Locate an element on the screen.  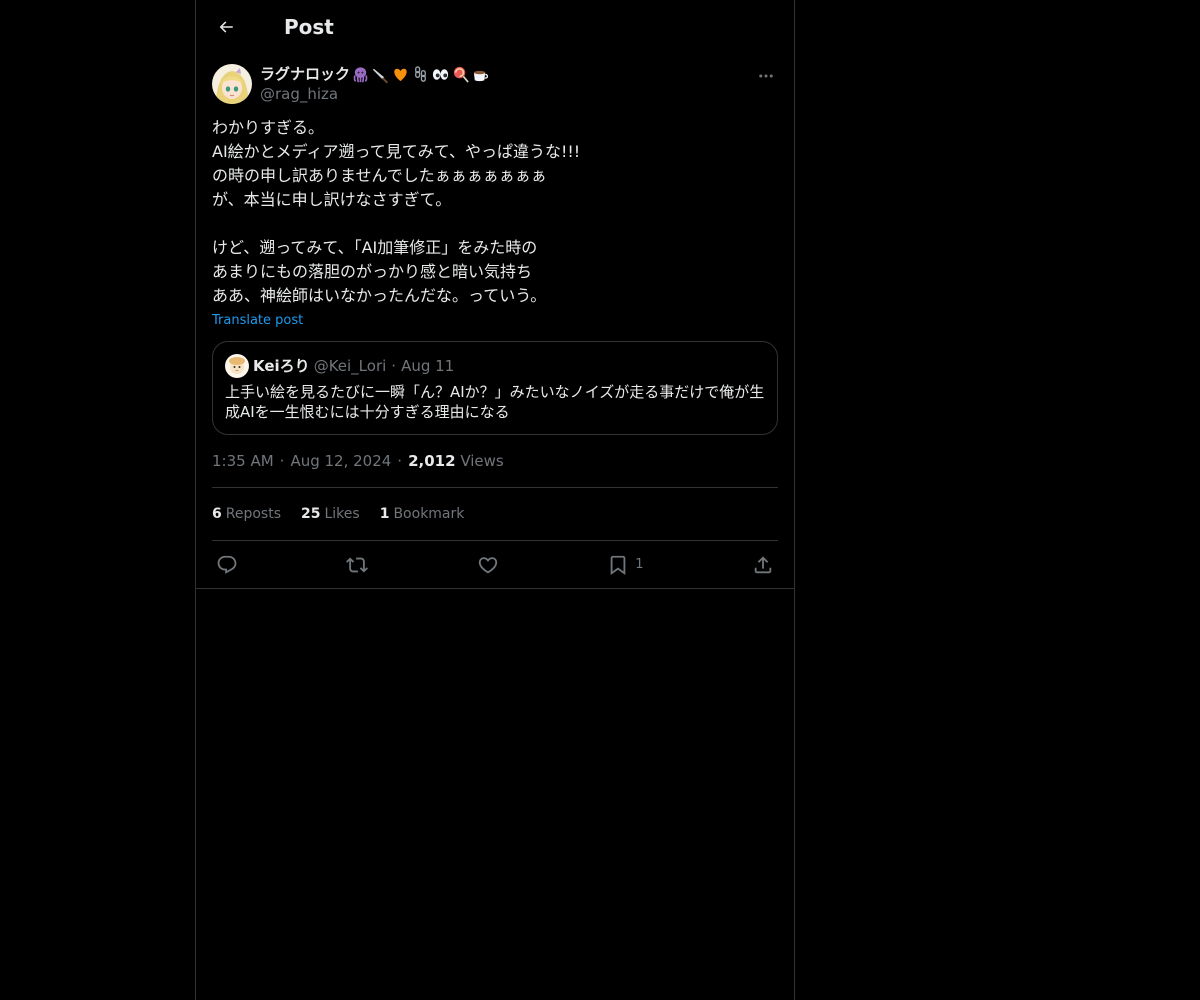
more-options-button is located at coordinates (766, 76).